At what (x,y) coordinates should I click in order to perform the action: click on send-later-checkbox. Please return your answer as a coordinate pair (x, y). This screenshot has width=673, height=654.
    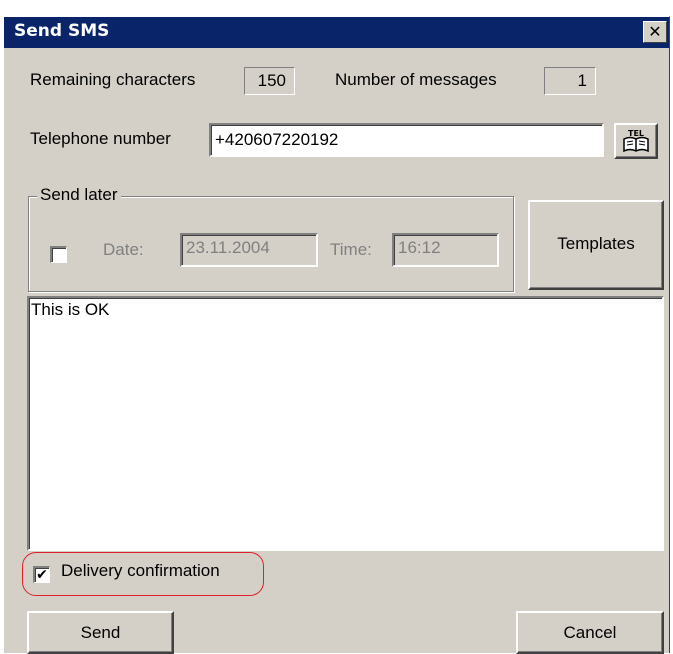
    Looking at the image, I should click on (58, 254).